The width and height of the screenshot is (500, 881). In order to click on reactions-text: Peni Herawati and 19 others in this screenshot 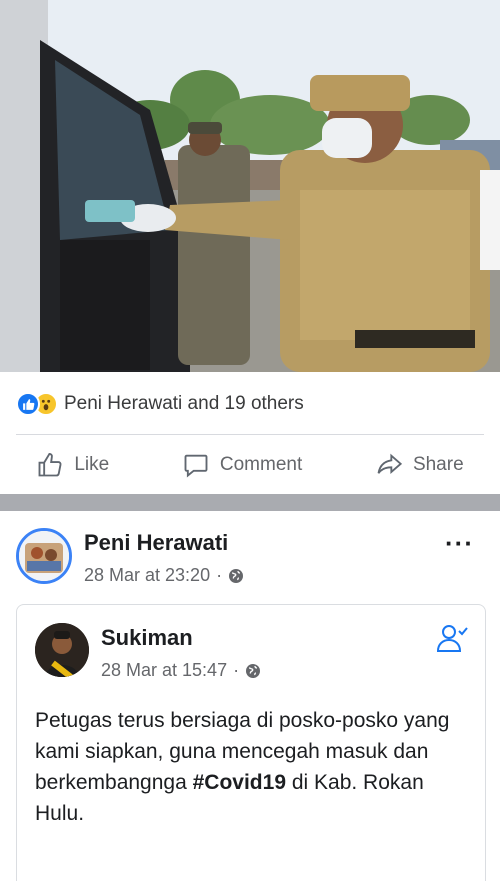, I will do `click(184, 404)`.